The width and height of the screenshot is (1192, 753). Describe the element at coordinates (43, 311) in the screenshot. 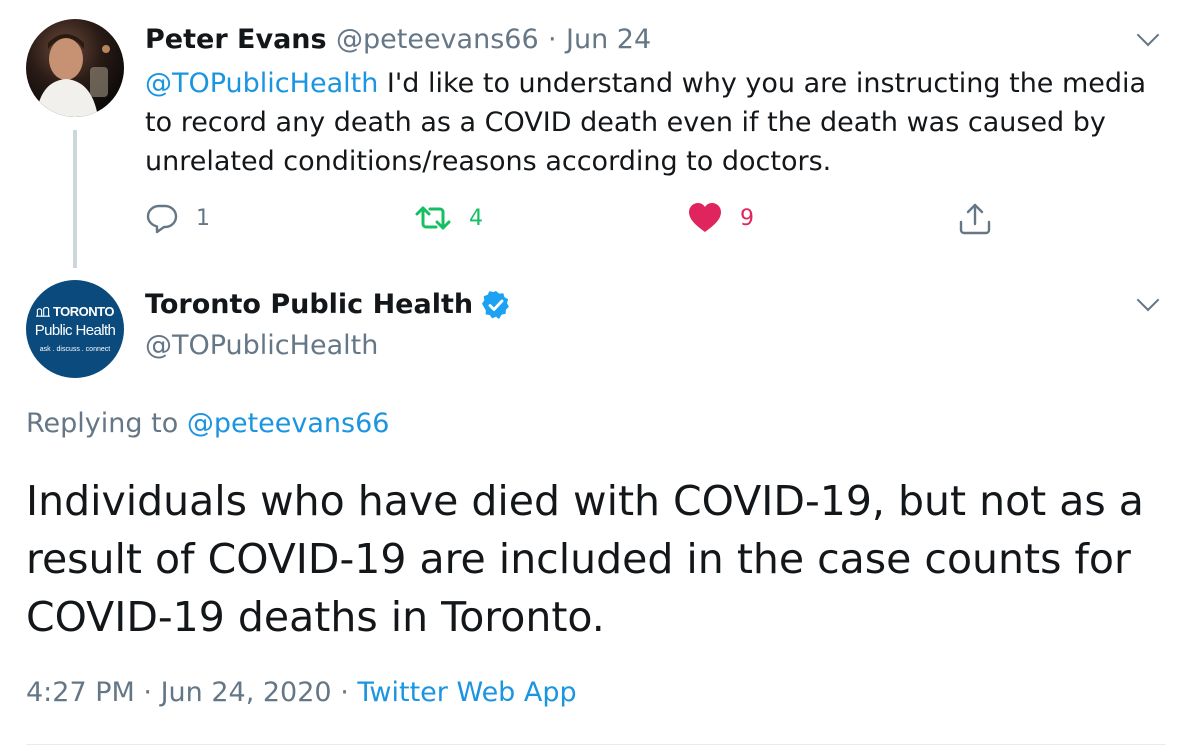

I see `city-hall-icon` at that location.